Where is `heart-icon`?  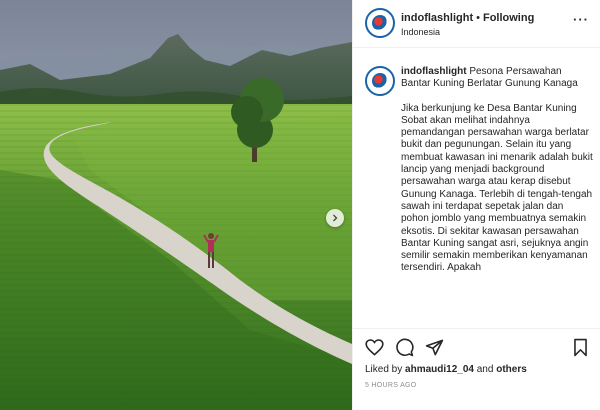 heart-icon is located at coordinates (374, 347).